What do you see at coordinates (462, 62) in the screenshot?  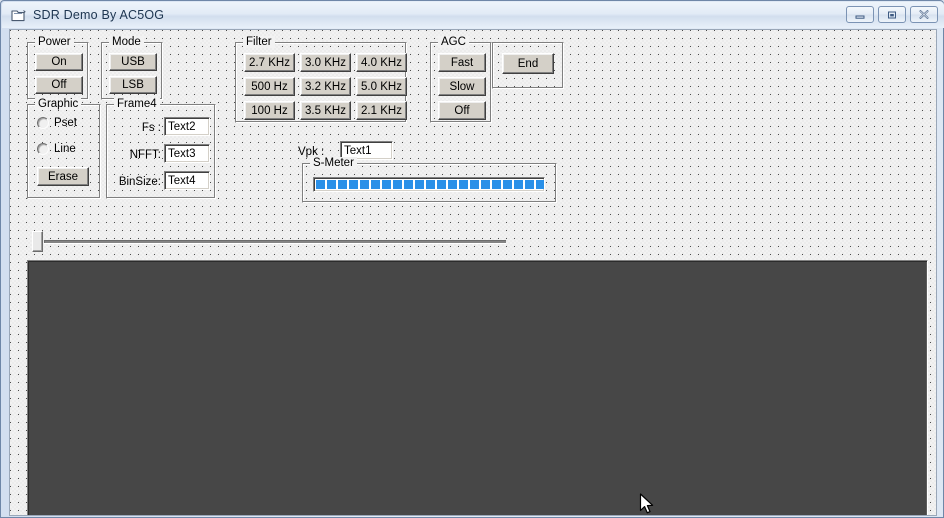 I see `agc-fast-button: Fast` at bounding box center [462, 62].